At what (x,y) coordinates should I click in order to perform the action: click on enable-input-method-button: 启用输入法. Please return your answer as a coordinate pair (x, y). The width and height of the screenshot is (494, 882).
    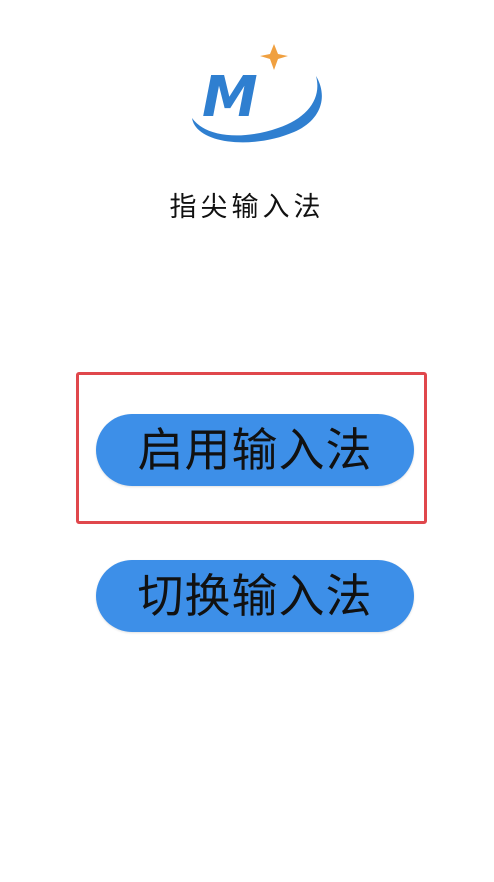
    Looking at the image, I should click on (255, 450).